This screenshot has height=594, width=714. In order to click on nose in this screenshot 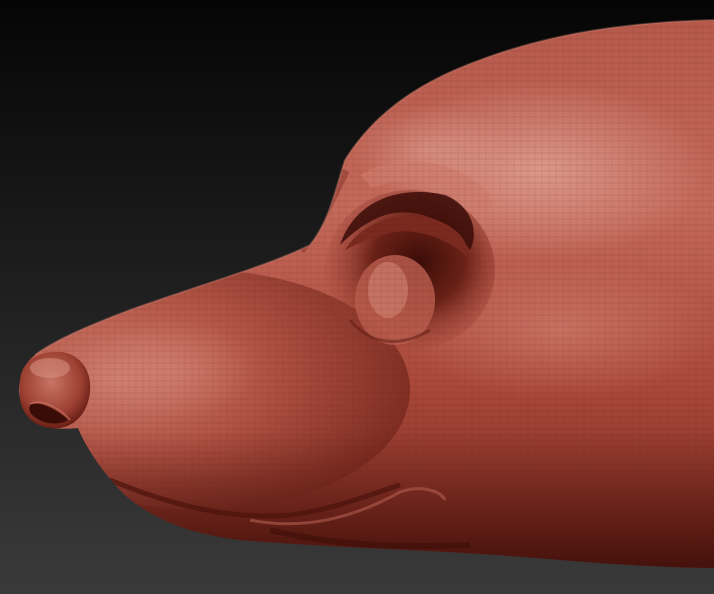, I will do `click(55, 390)`.